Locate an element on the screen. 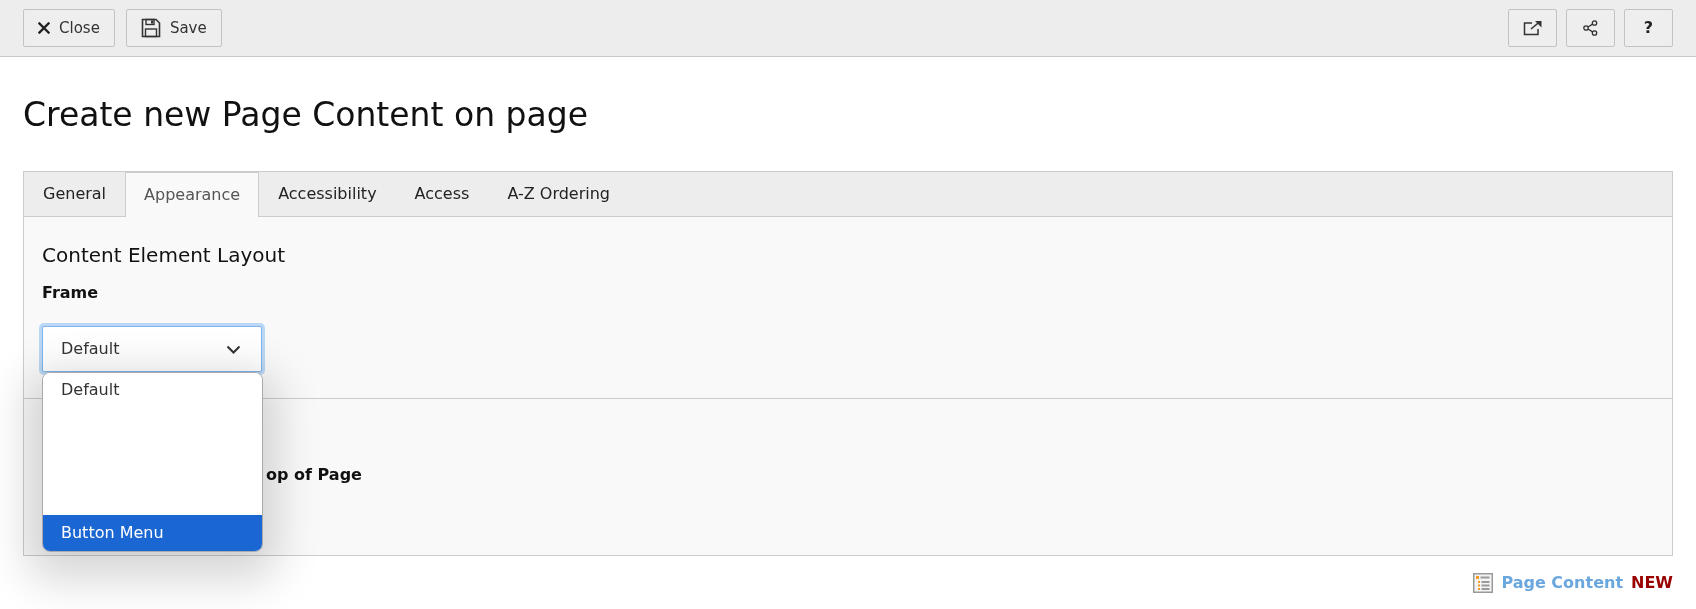 The height and width of the screenshot is (609, 1696). save-button: Save is located at coordinates (173, 28).